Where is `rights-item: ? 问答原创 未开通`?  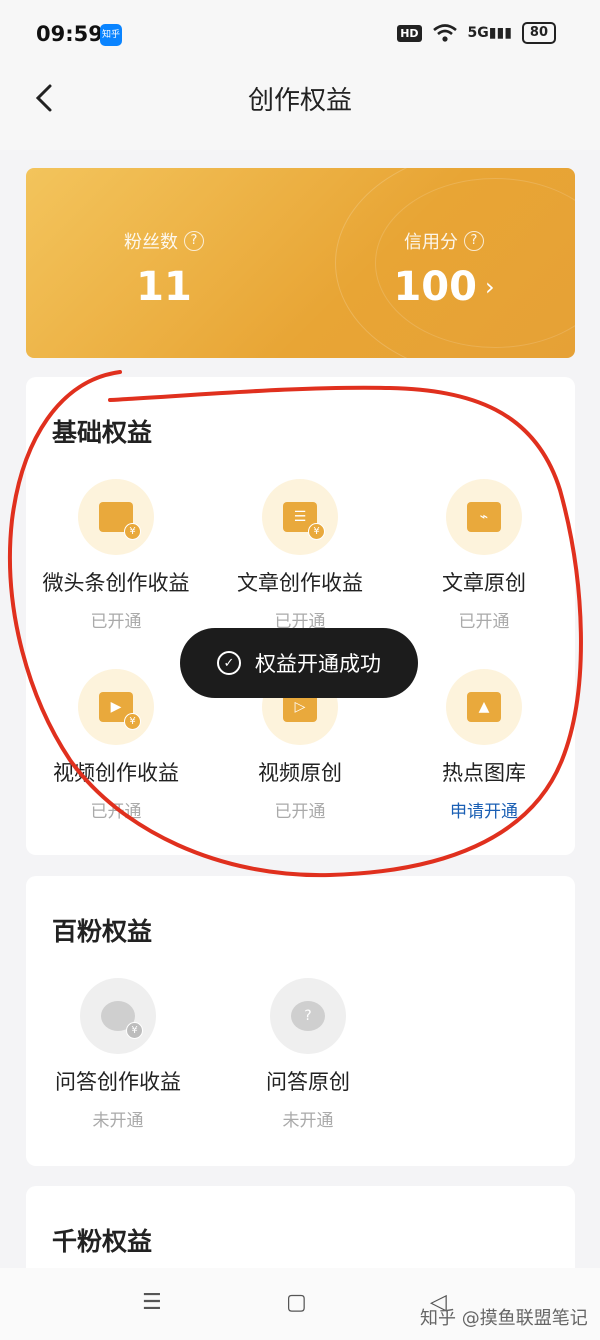 rights-item: ? 问答原创 未开通 is located at coordinates (308, 1054).